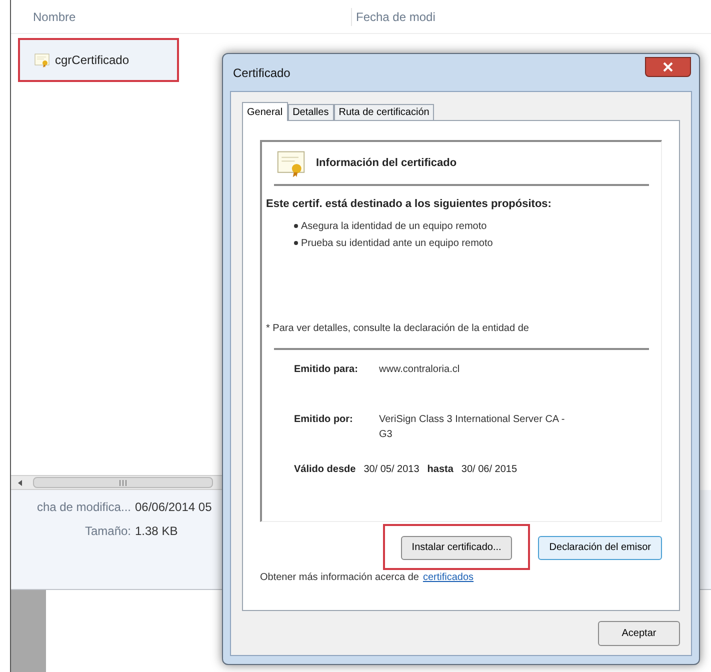 The height and width of the screenshot is (672, 711). Describe the element at coordinates (394, 227) in the screenshot. I see `purpose-item: Asegura la identidad de un equipo remoto` at that location.